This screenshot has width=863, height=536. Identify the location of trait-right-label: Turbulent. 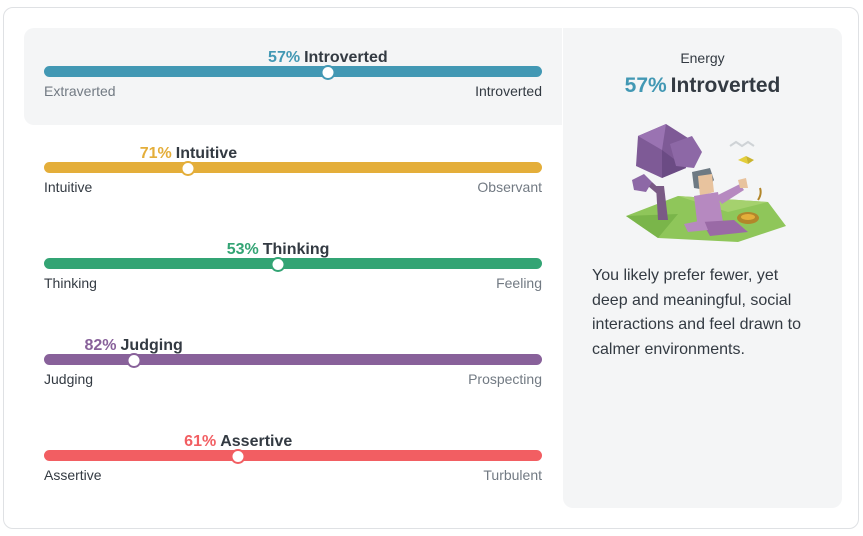
(512, 475).